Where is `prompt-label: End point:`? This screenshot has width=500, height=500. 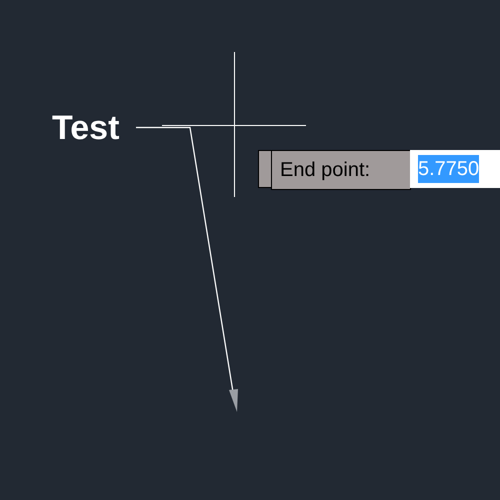 prompt-label: End point: is located at coordinates (325, 170).